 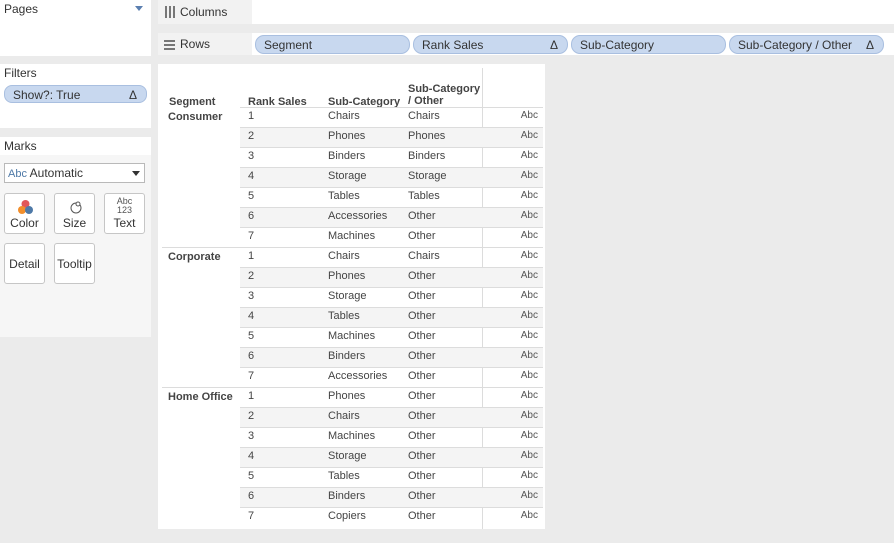 What do you see at coordinates (391, 417) in the screenshot?
I see `table-row: 2 Chairs Other Abc` at bounding box center [391, 417].